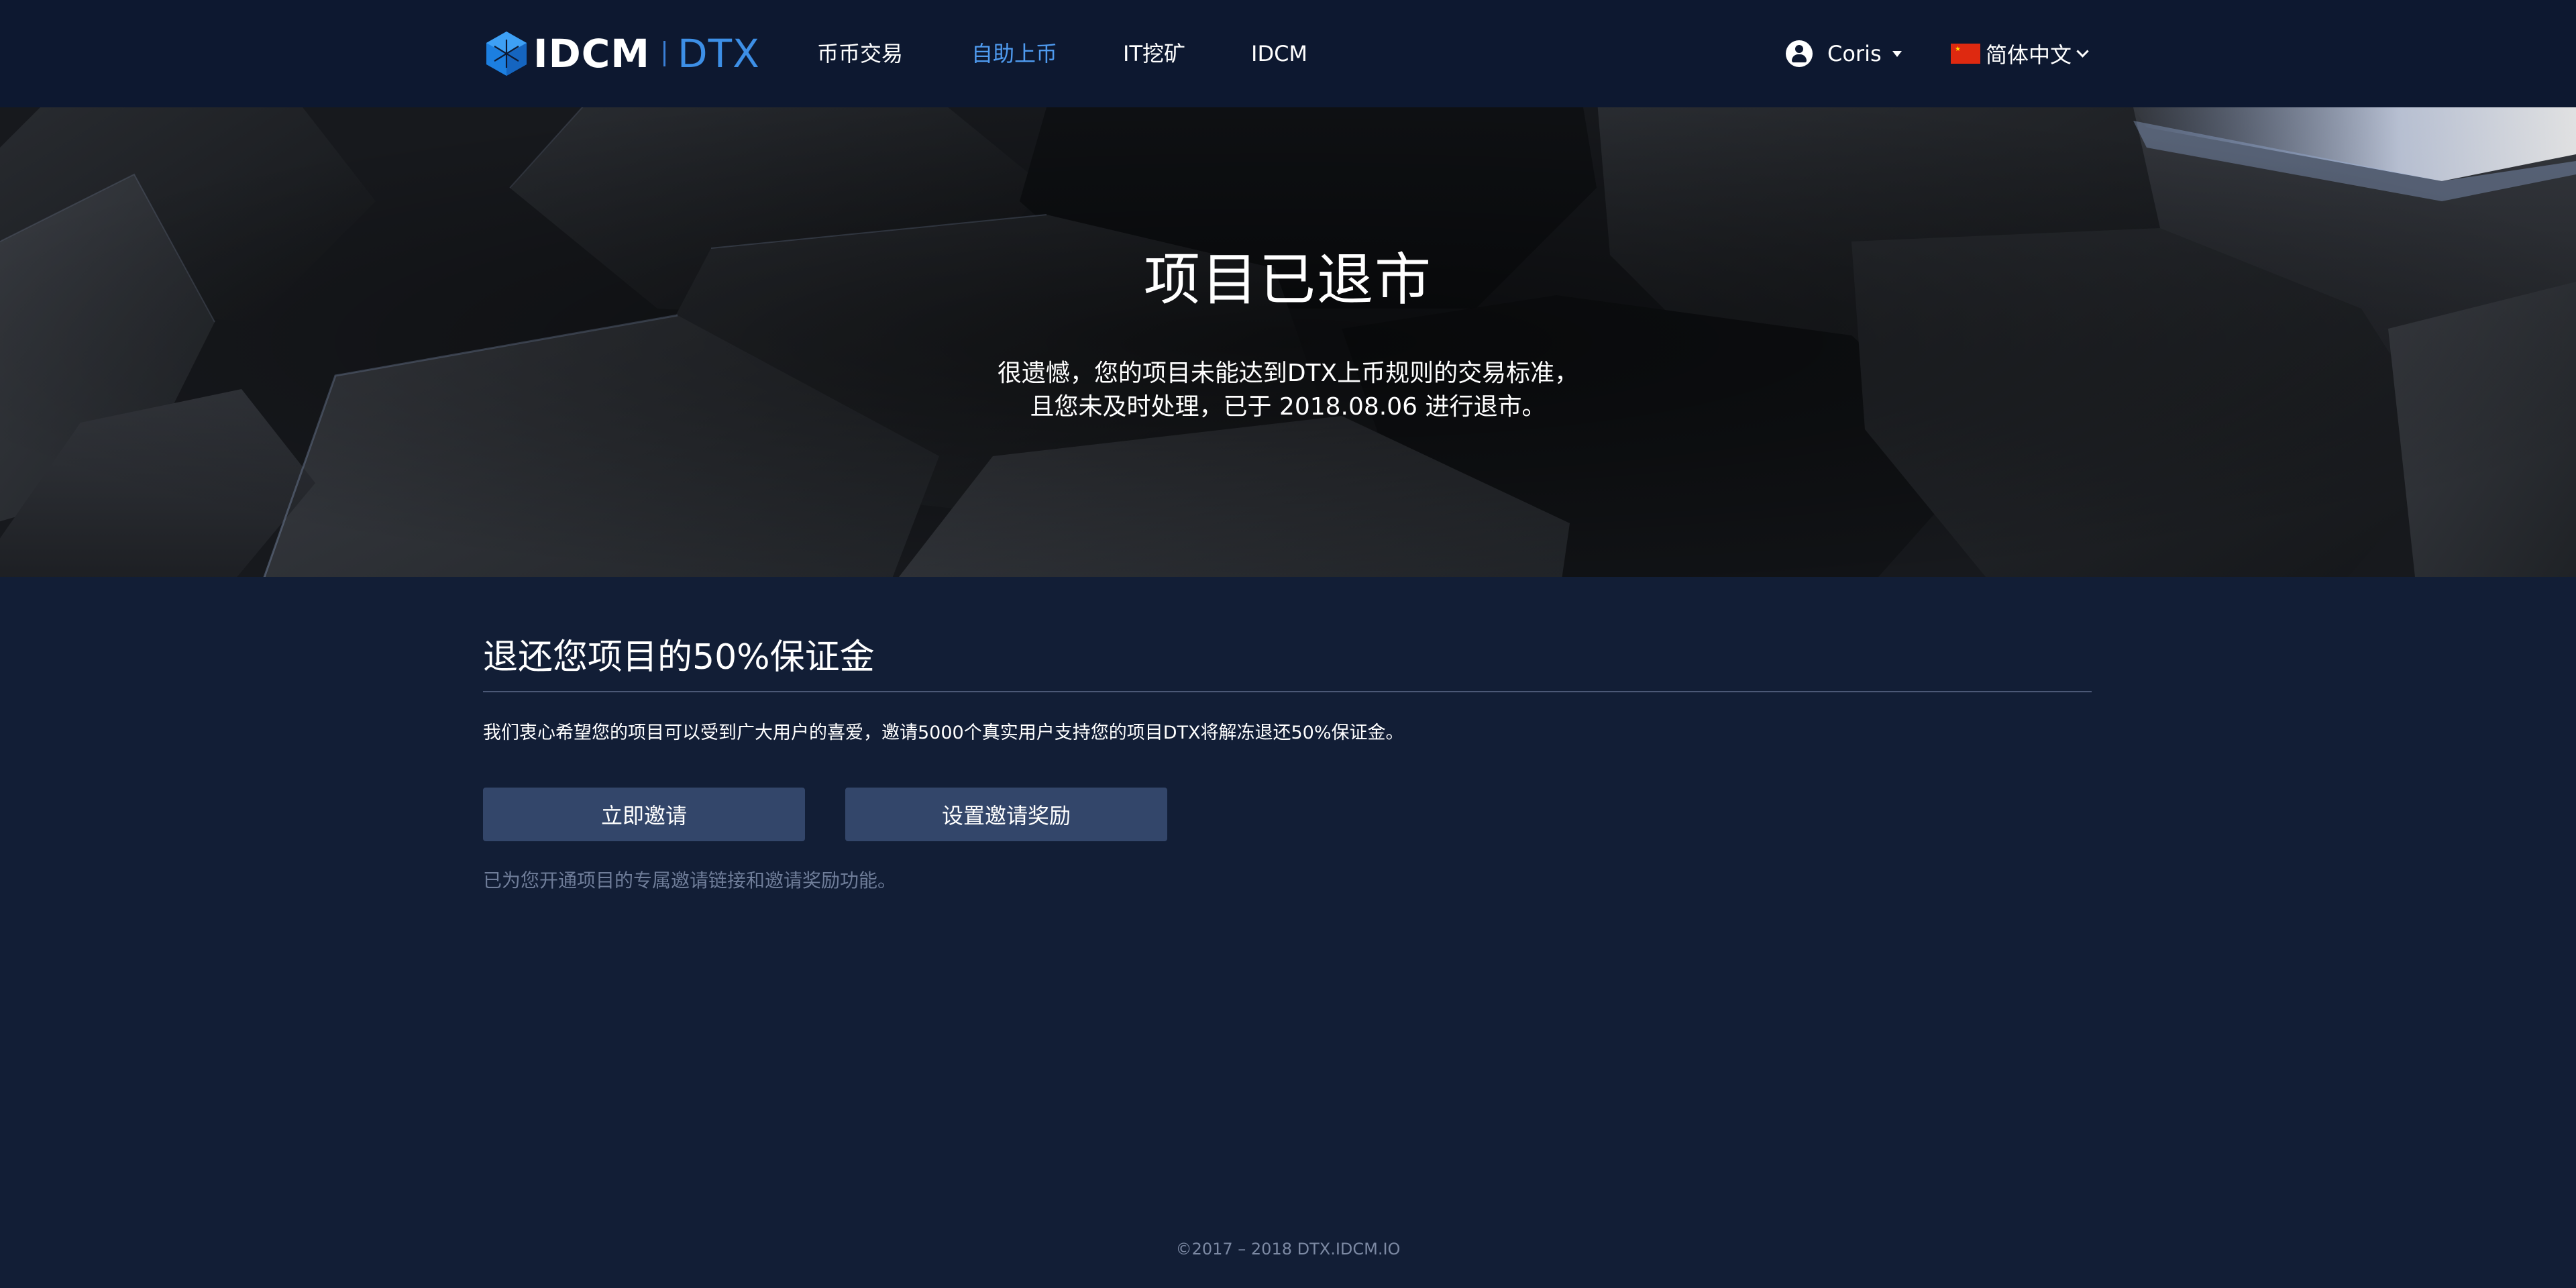 The image size is (2576, 1288). Describe the element at coordinates (644, 814) in the screenshot. I see `invite-now-button: 立即邀请` at that location.